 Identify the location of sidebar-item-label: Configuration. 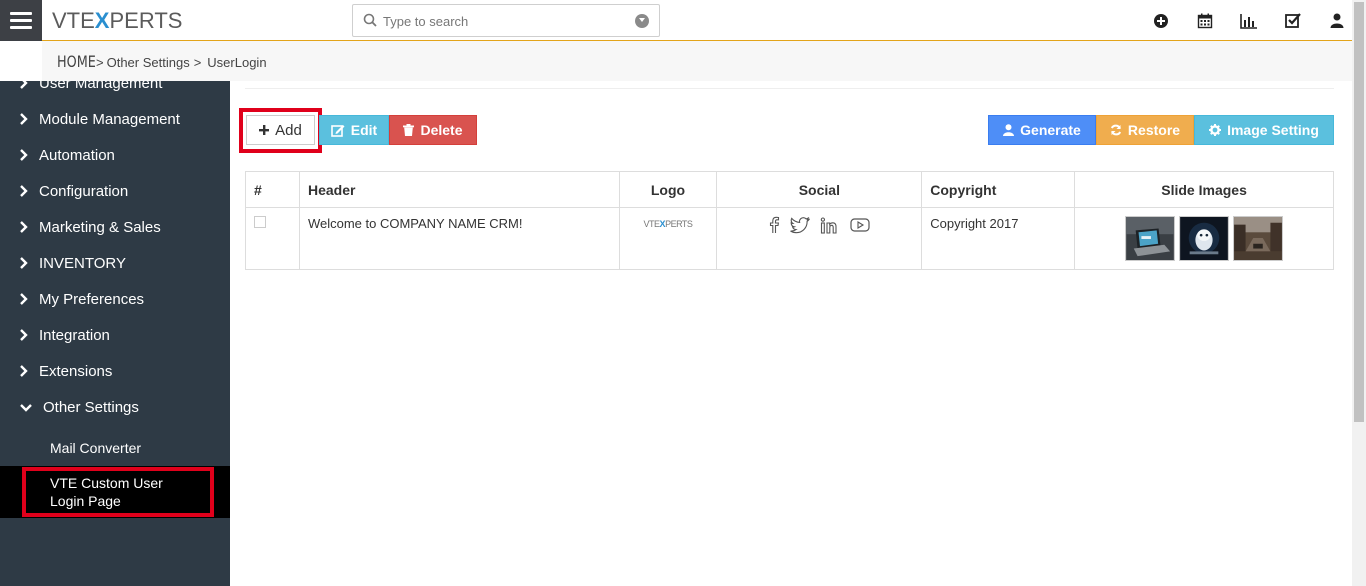
(84, 191).